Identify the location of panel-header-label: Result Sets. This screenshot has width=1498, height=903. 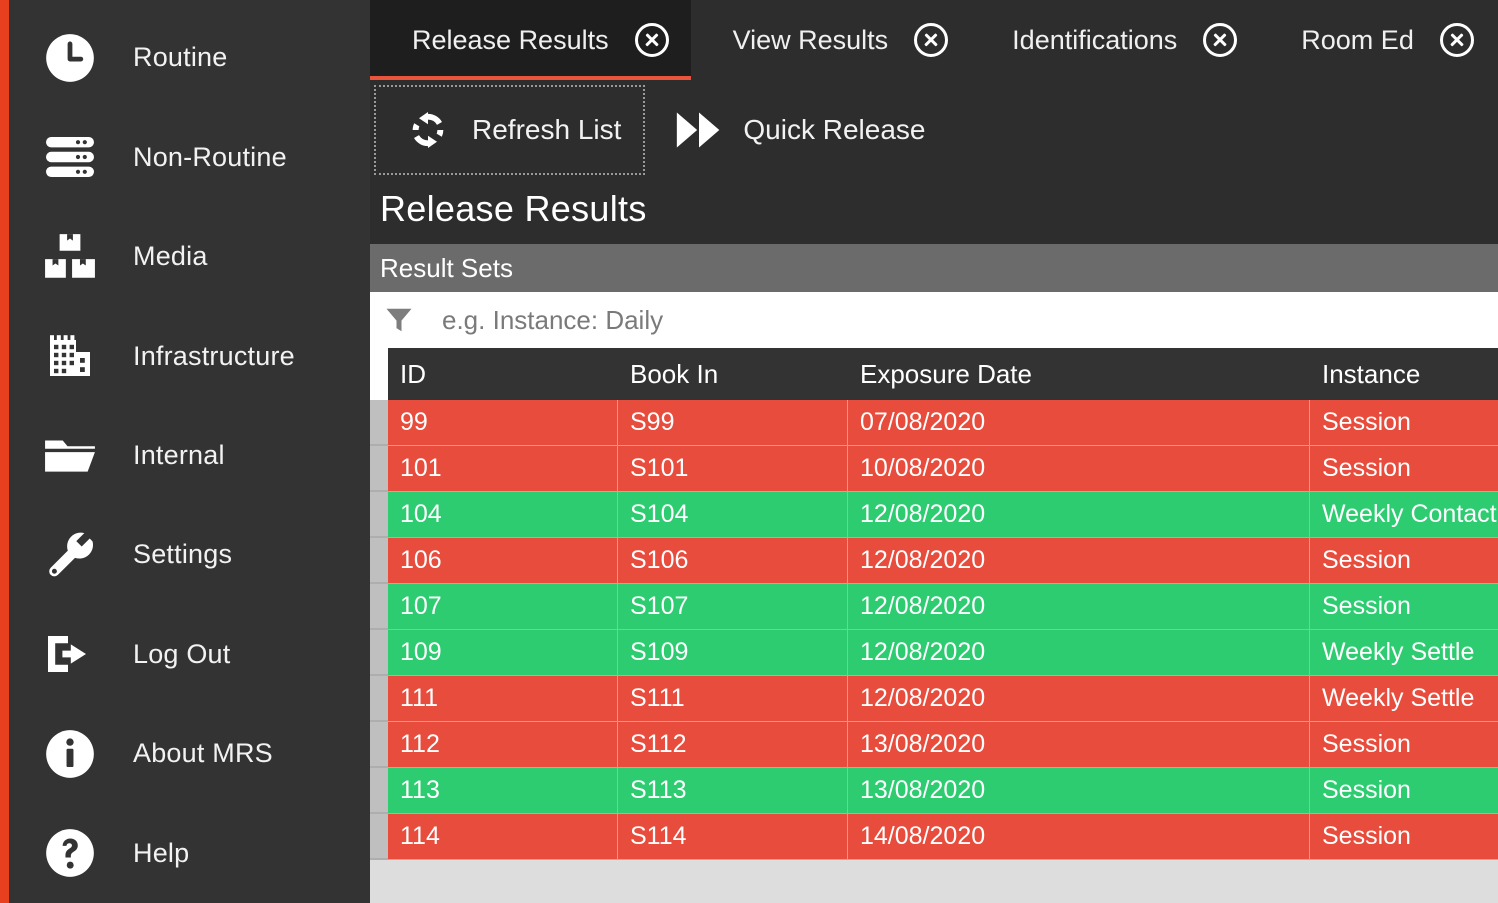
(446, 267).